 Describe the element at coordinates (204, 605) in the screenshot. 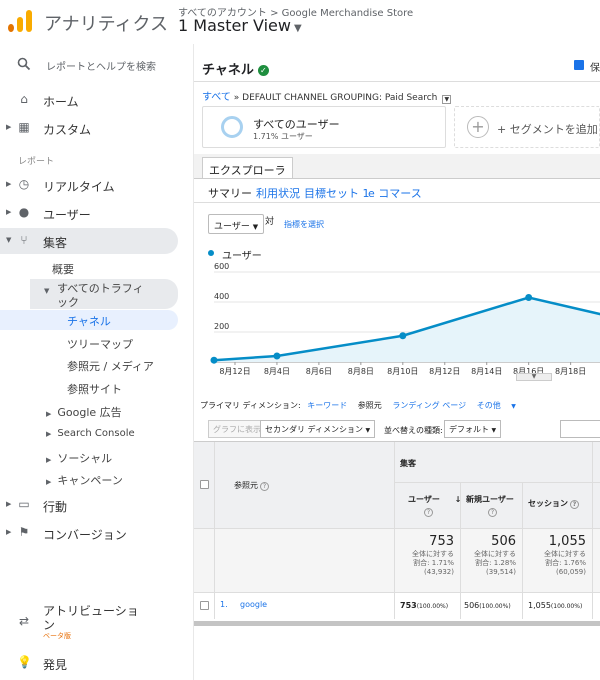

I see `row-checkbox` at that location.